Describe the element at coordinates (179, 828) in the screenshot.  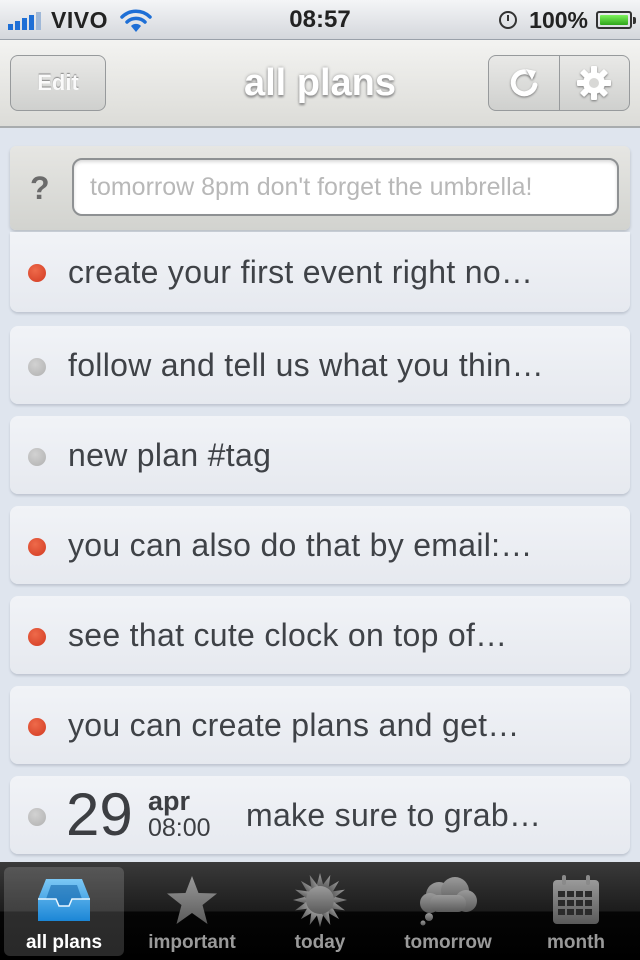
I see `plan-date-time: 08:00` at that location.